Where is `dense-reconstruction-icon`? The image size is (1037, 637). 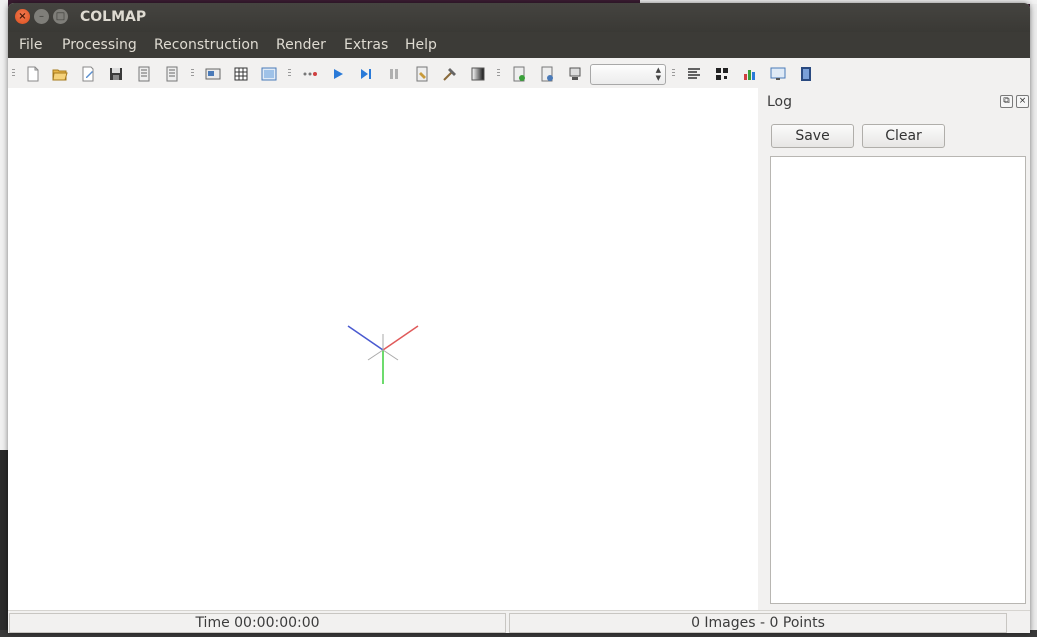 dense-reconstruction-icon is located at coordinates (478, 74).